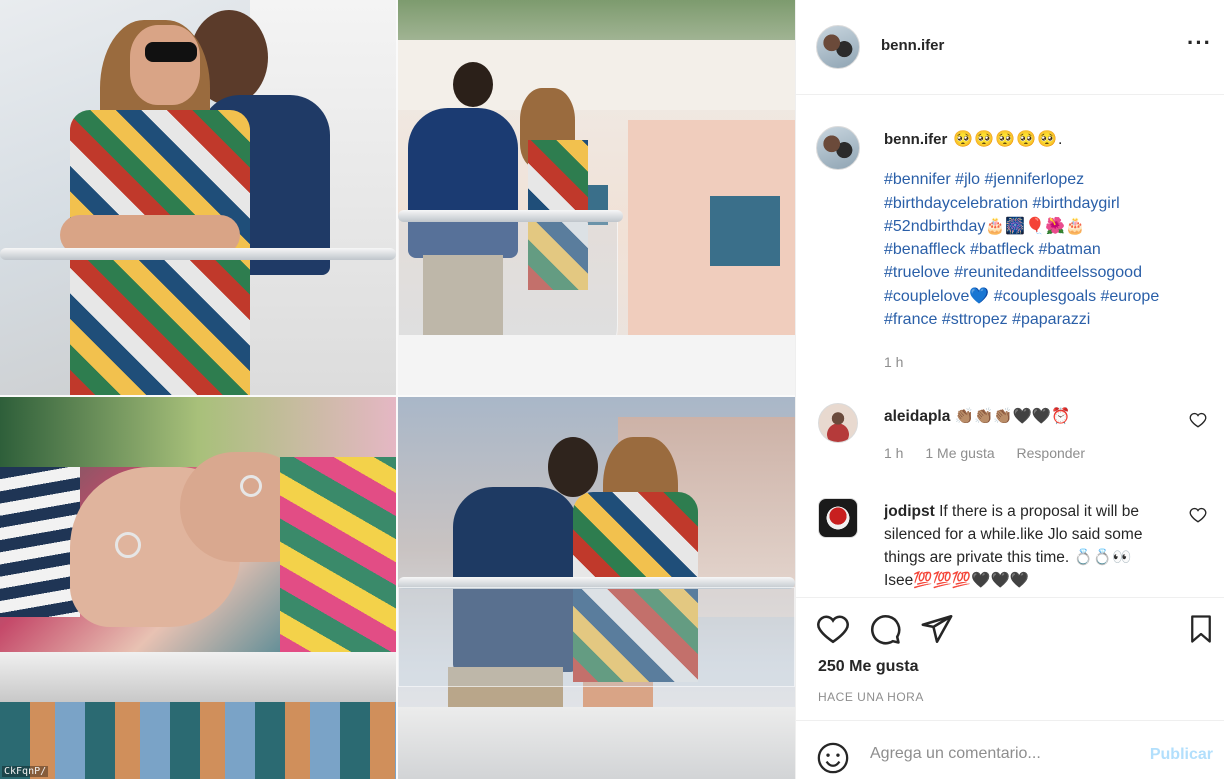 The height and width of the screenshot is (779, 1224). I want to click on reply-button: Responder, so click(1051, 453).